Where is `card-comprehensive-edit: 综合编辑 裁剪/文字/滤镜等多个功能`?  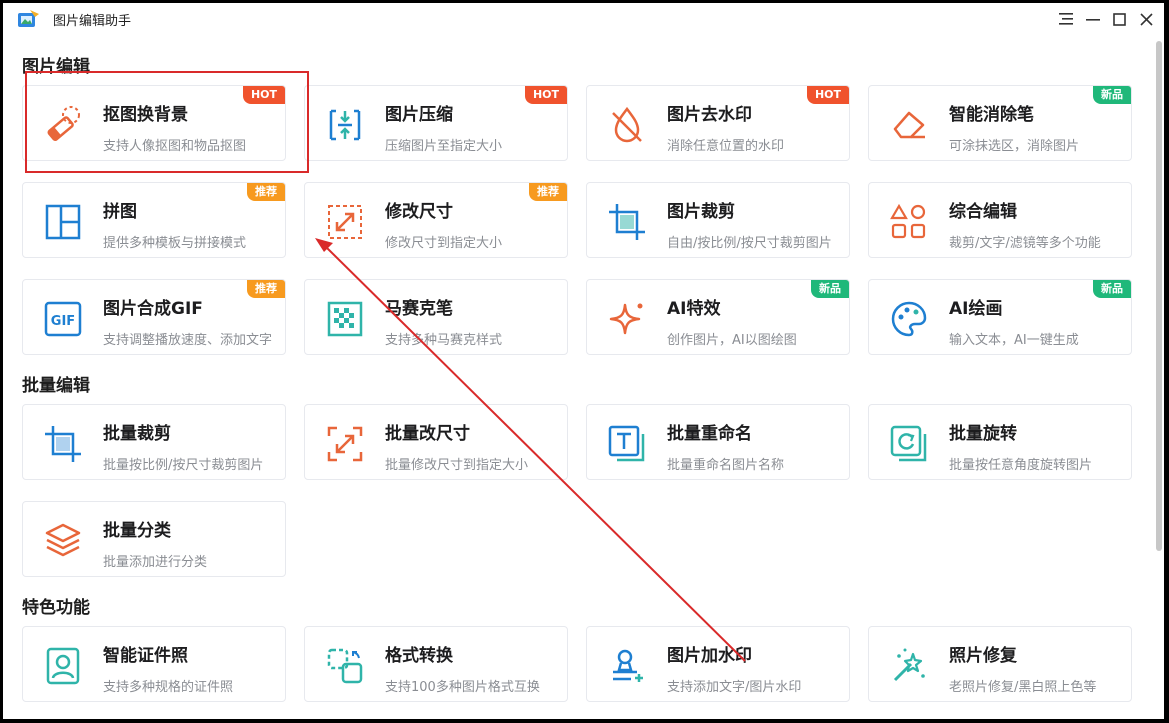 card-comprehensive-edit: 综合编辑 裁剪/文字/滤镜等多个功能 is located at coordinates (1000, 220).